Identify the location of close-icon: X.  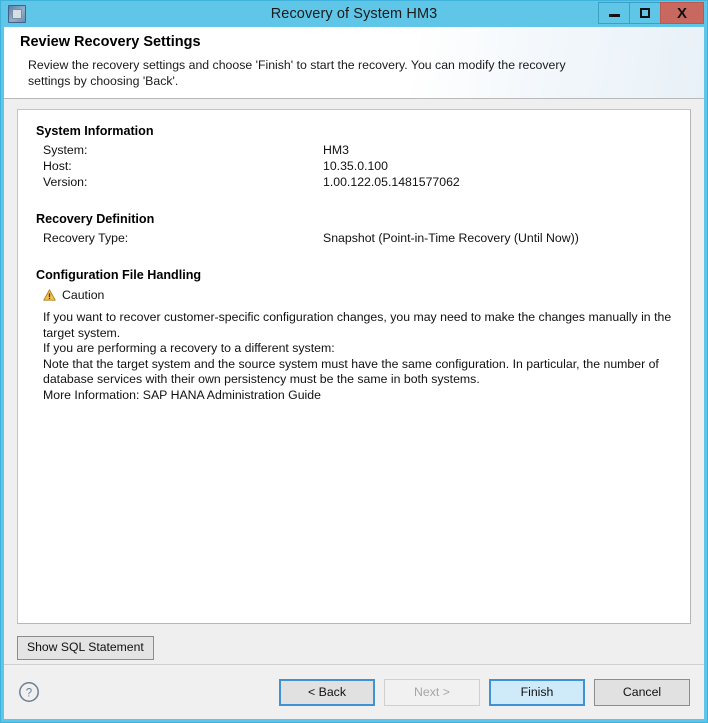
(681, 13).